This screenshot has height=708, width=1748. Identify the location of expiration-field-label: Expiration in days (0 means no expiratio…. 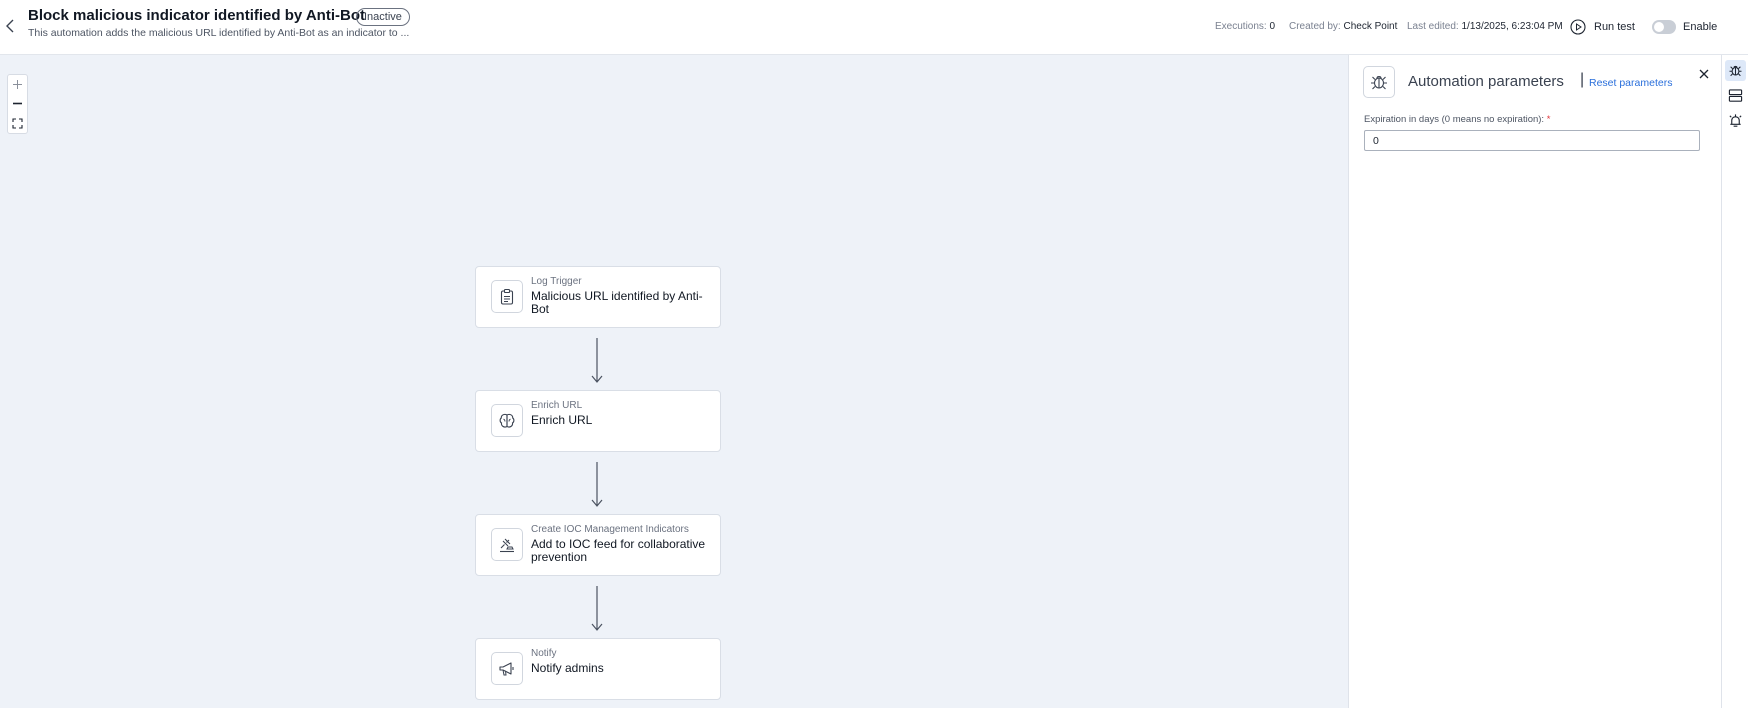
(1457, 119).